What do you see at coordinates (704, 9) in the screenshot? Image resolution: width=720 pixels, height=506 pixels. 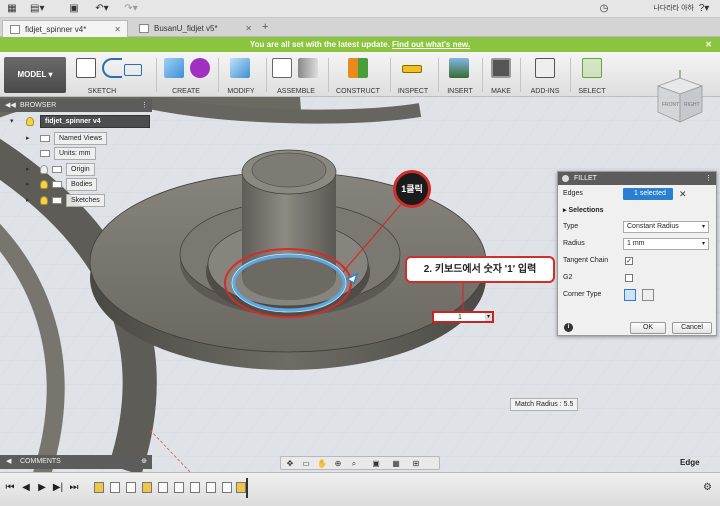 I see `help-icon: ?▾` at bounding box center [704, 9].